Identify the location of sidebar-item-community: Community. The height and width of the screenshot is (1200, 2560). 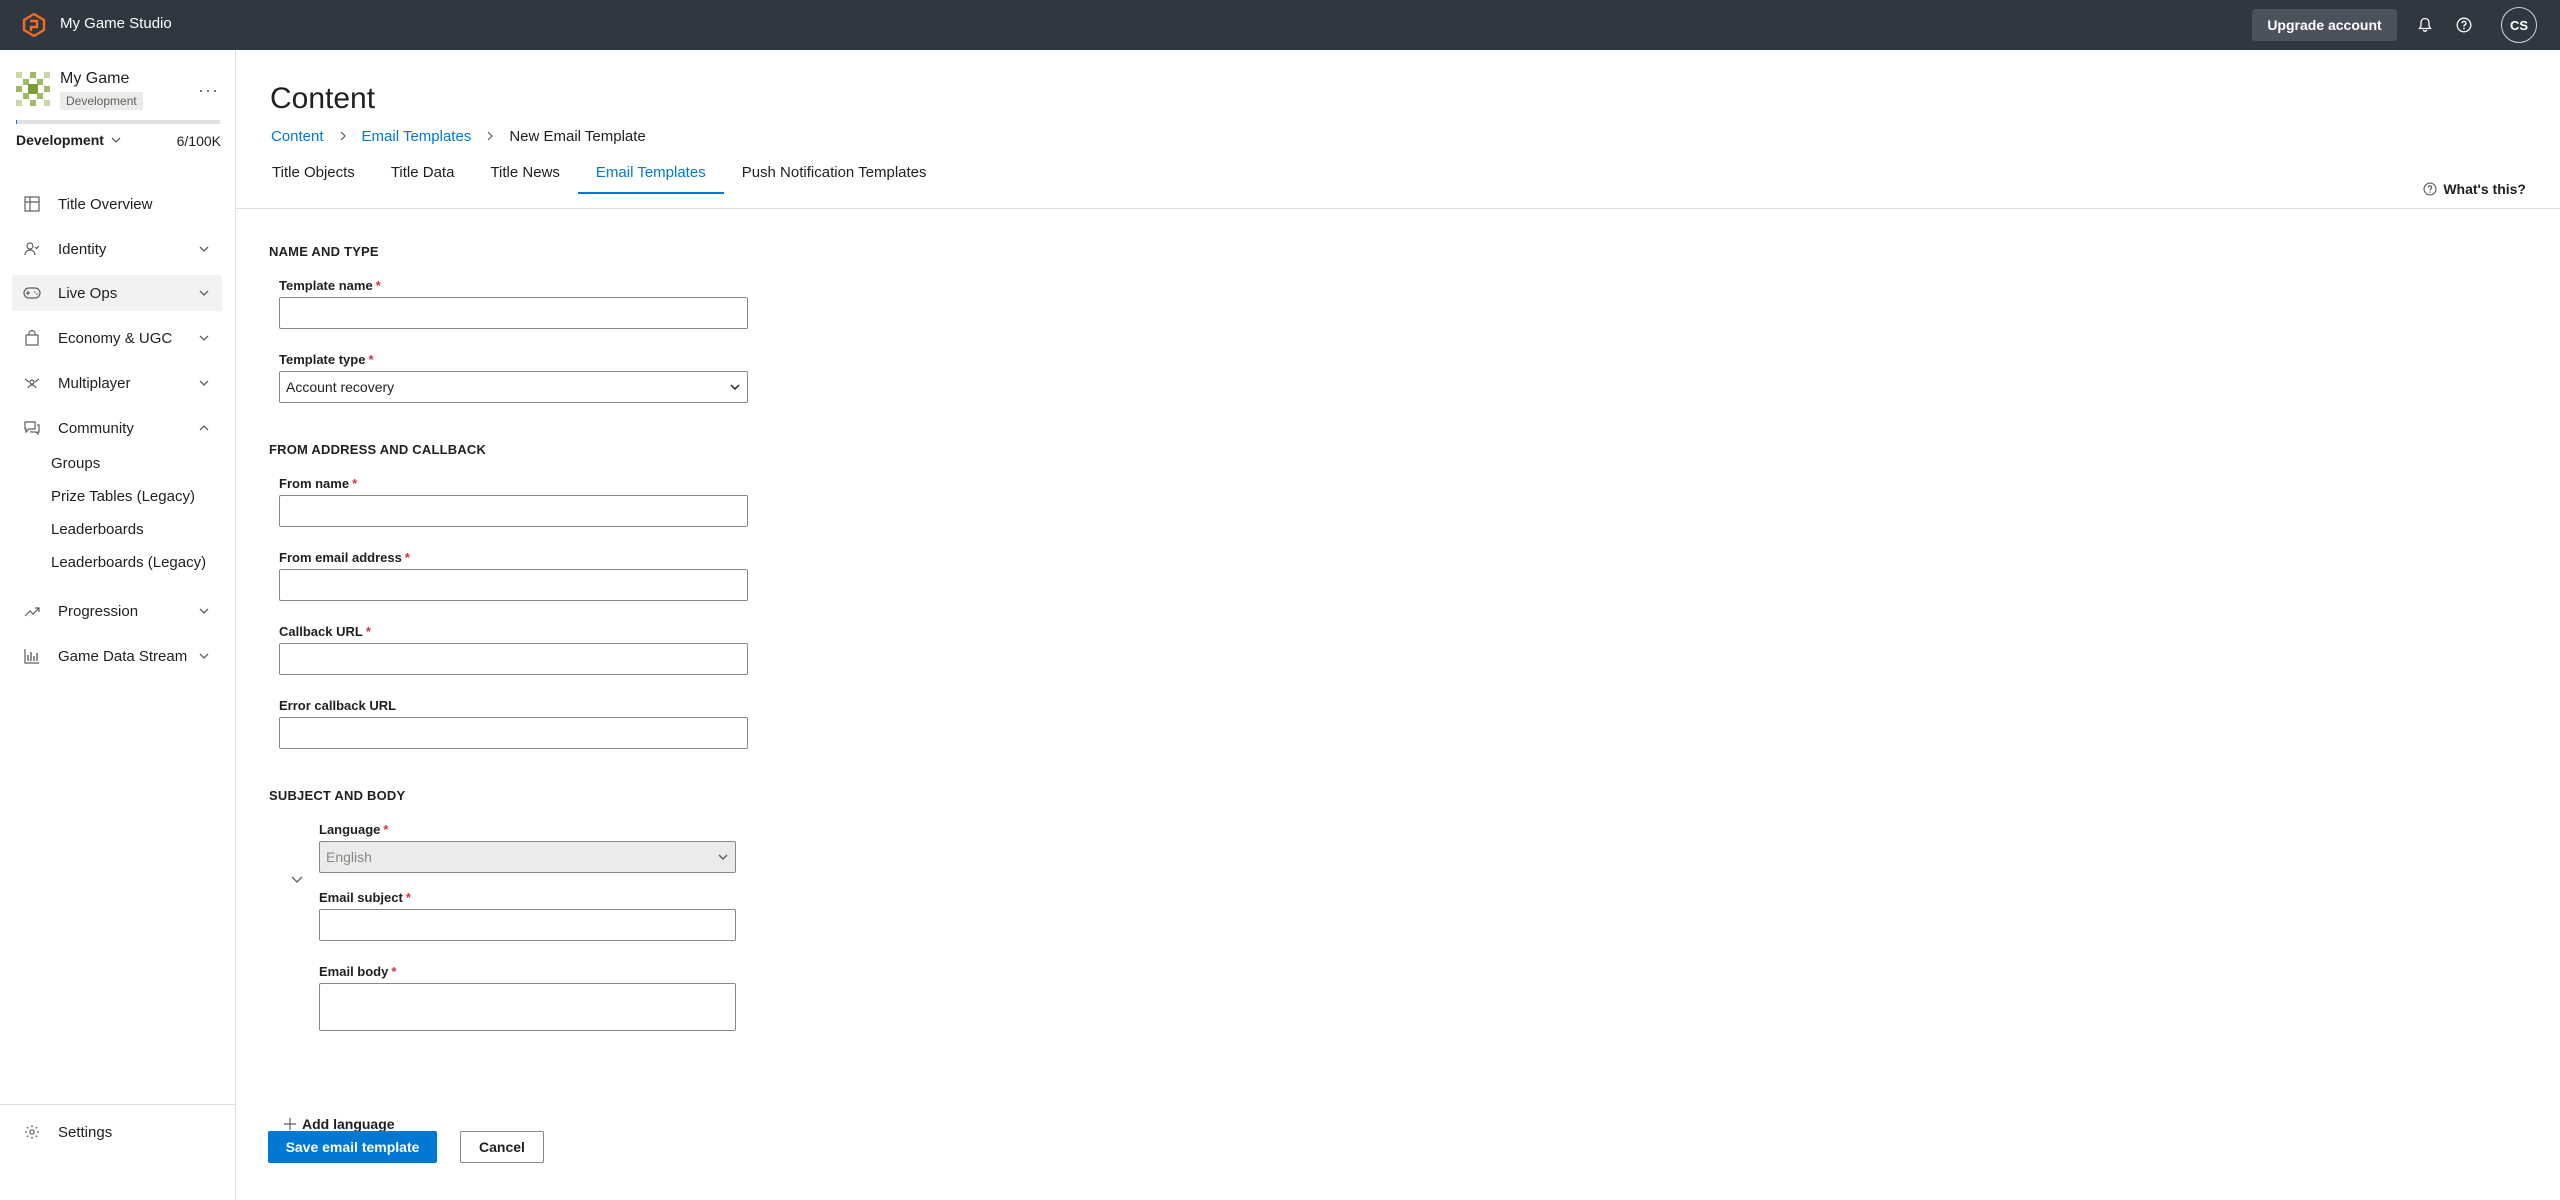
(117, 428).